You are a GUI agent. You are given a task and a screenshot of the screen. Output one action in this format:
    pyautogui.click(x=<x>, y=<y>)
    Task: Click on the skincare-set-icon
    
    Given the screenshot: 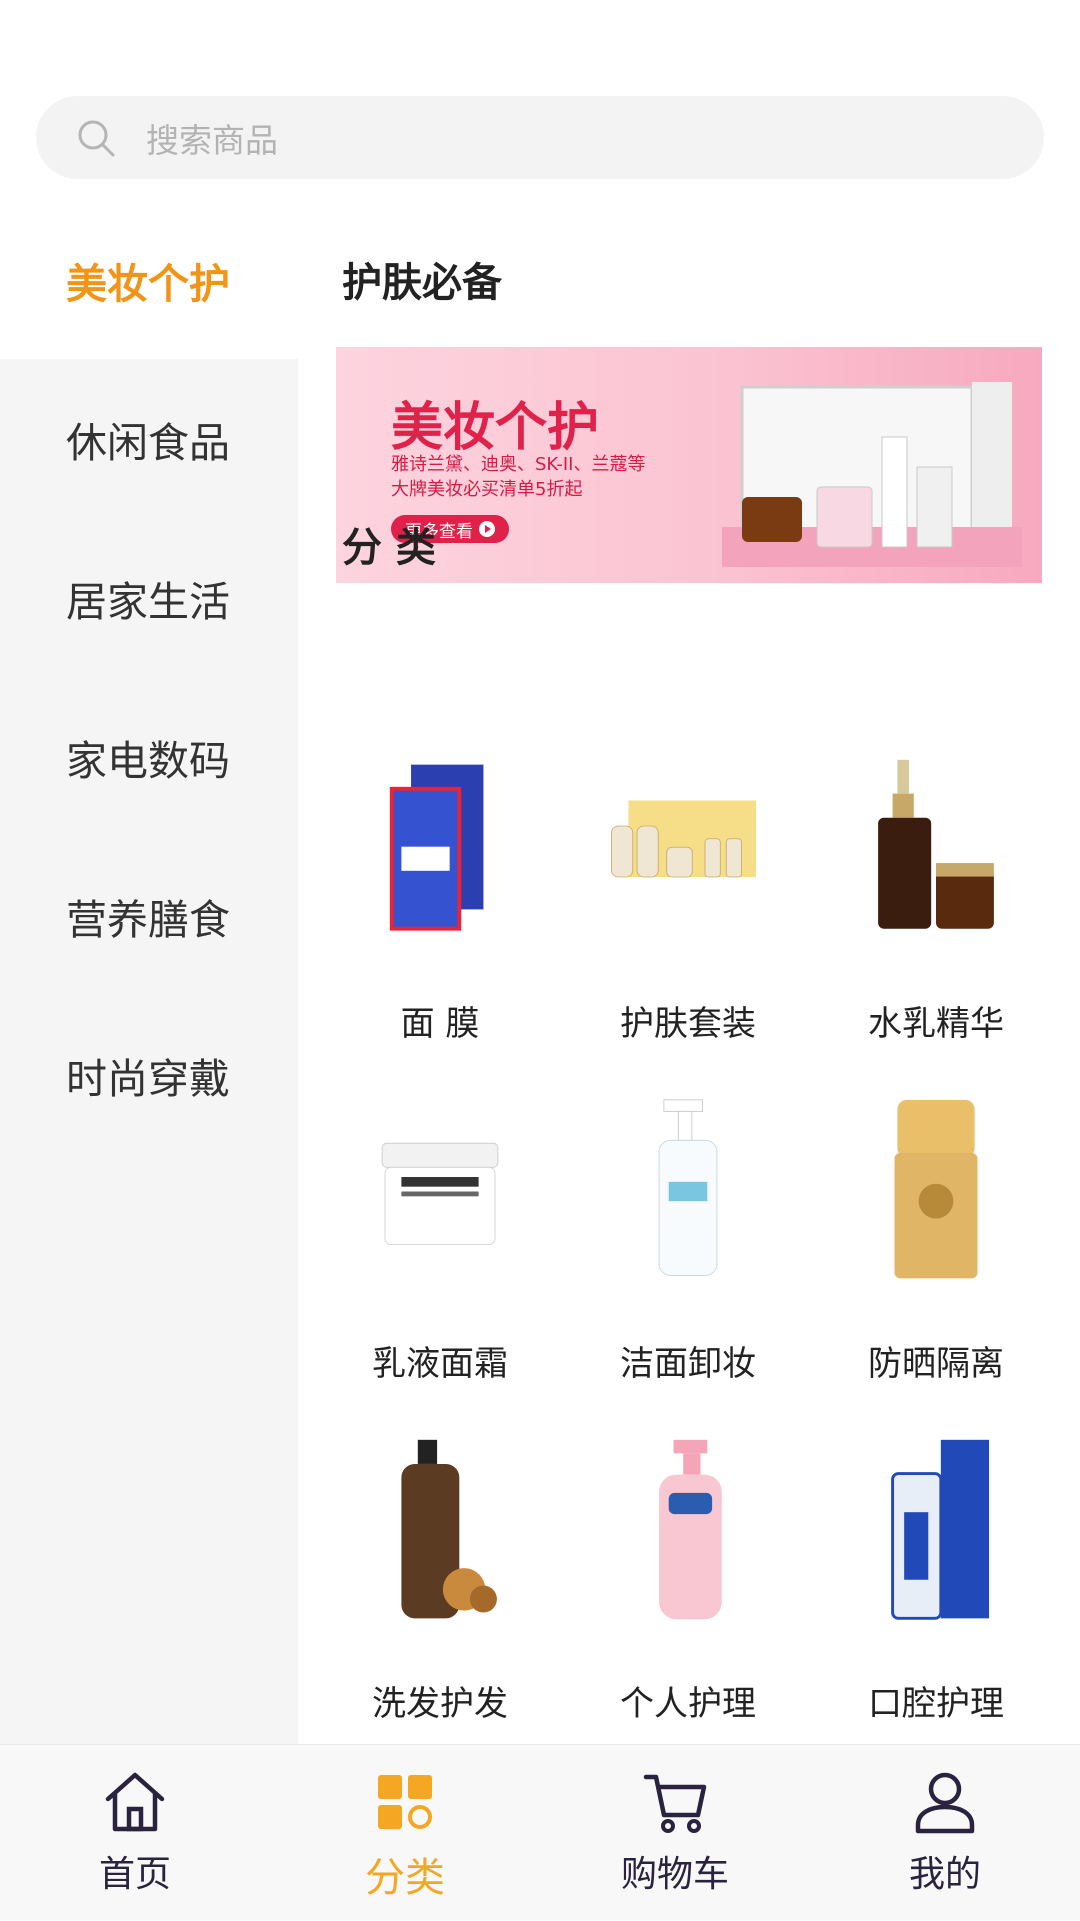 What is the action you would take?
    pyautogui.click(x=683, y=839)
    